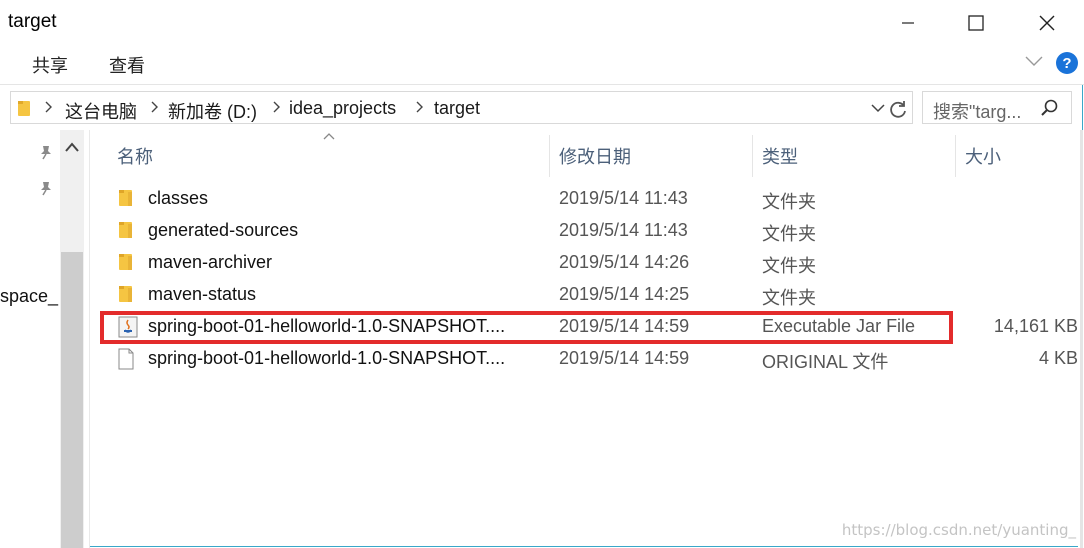 Image resolution: width=1084 pixels, height=548 pixels. Describe the element at coordinates (780, 156) in the screenshot. I see `column-header-type: 类型` at that location.